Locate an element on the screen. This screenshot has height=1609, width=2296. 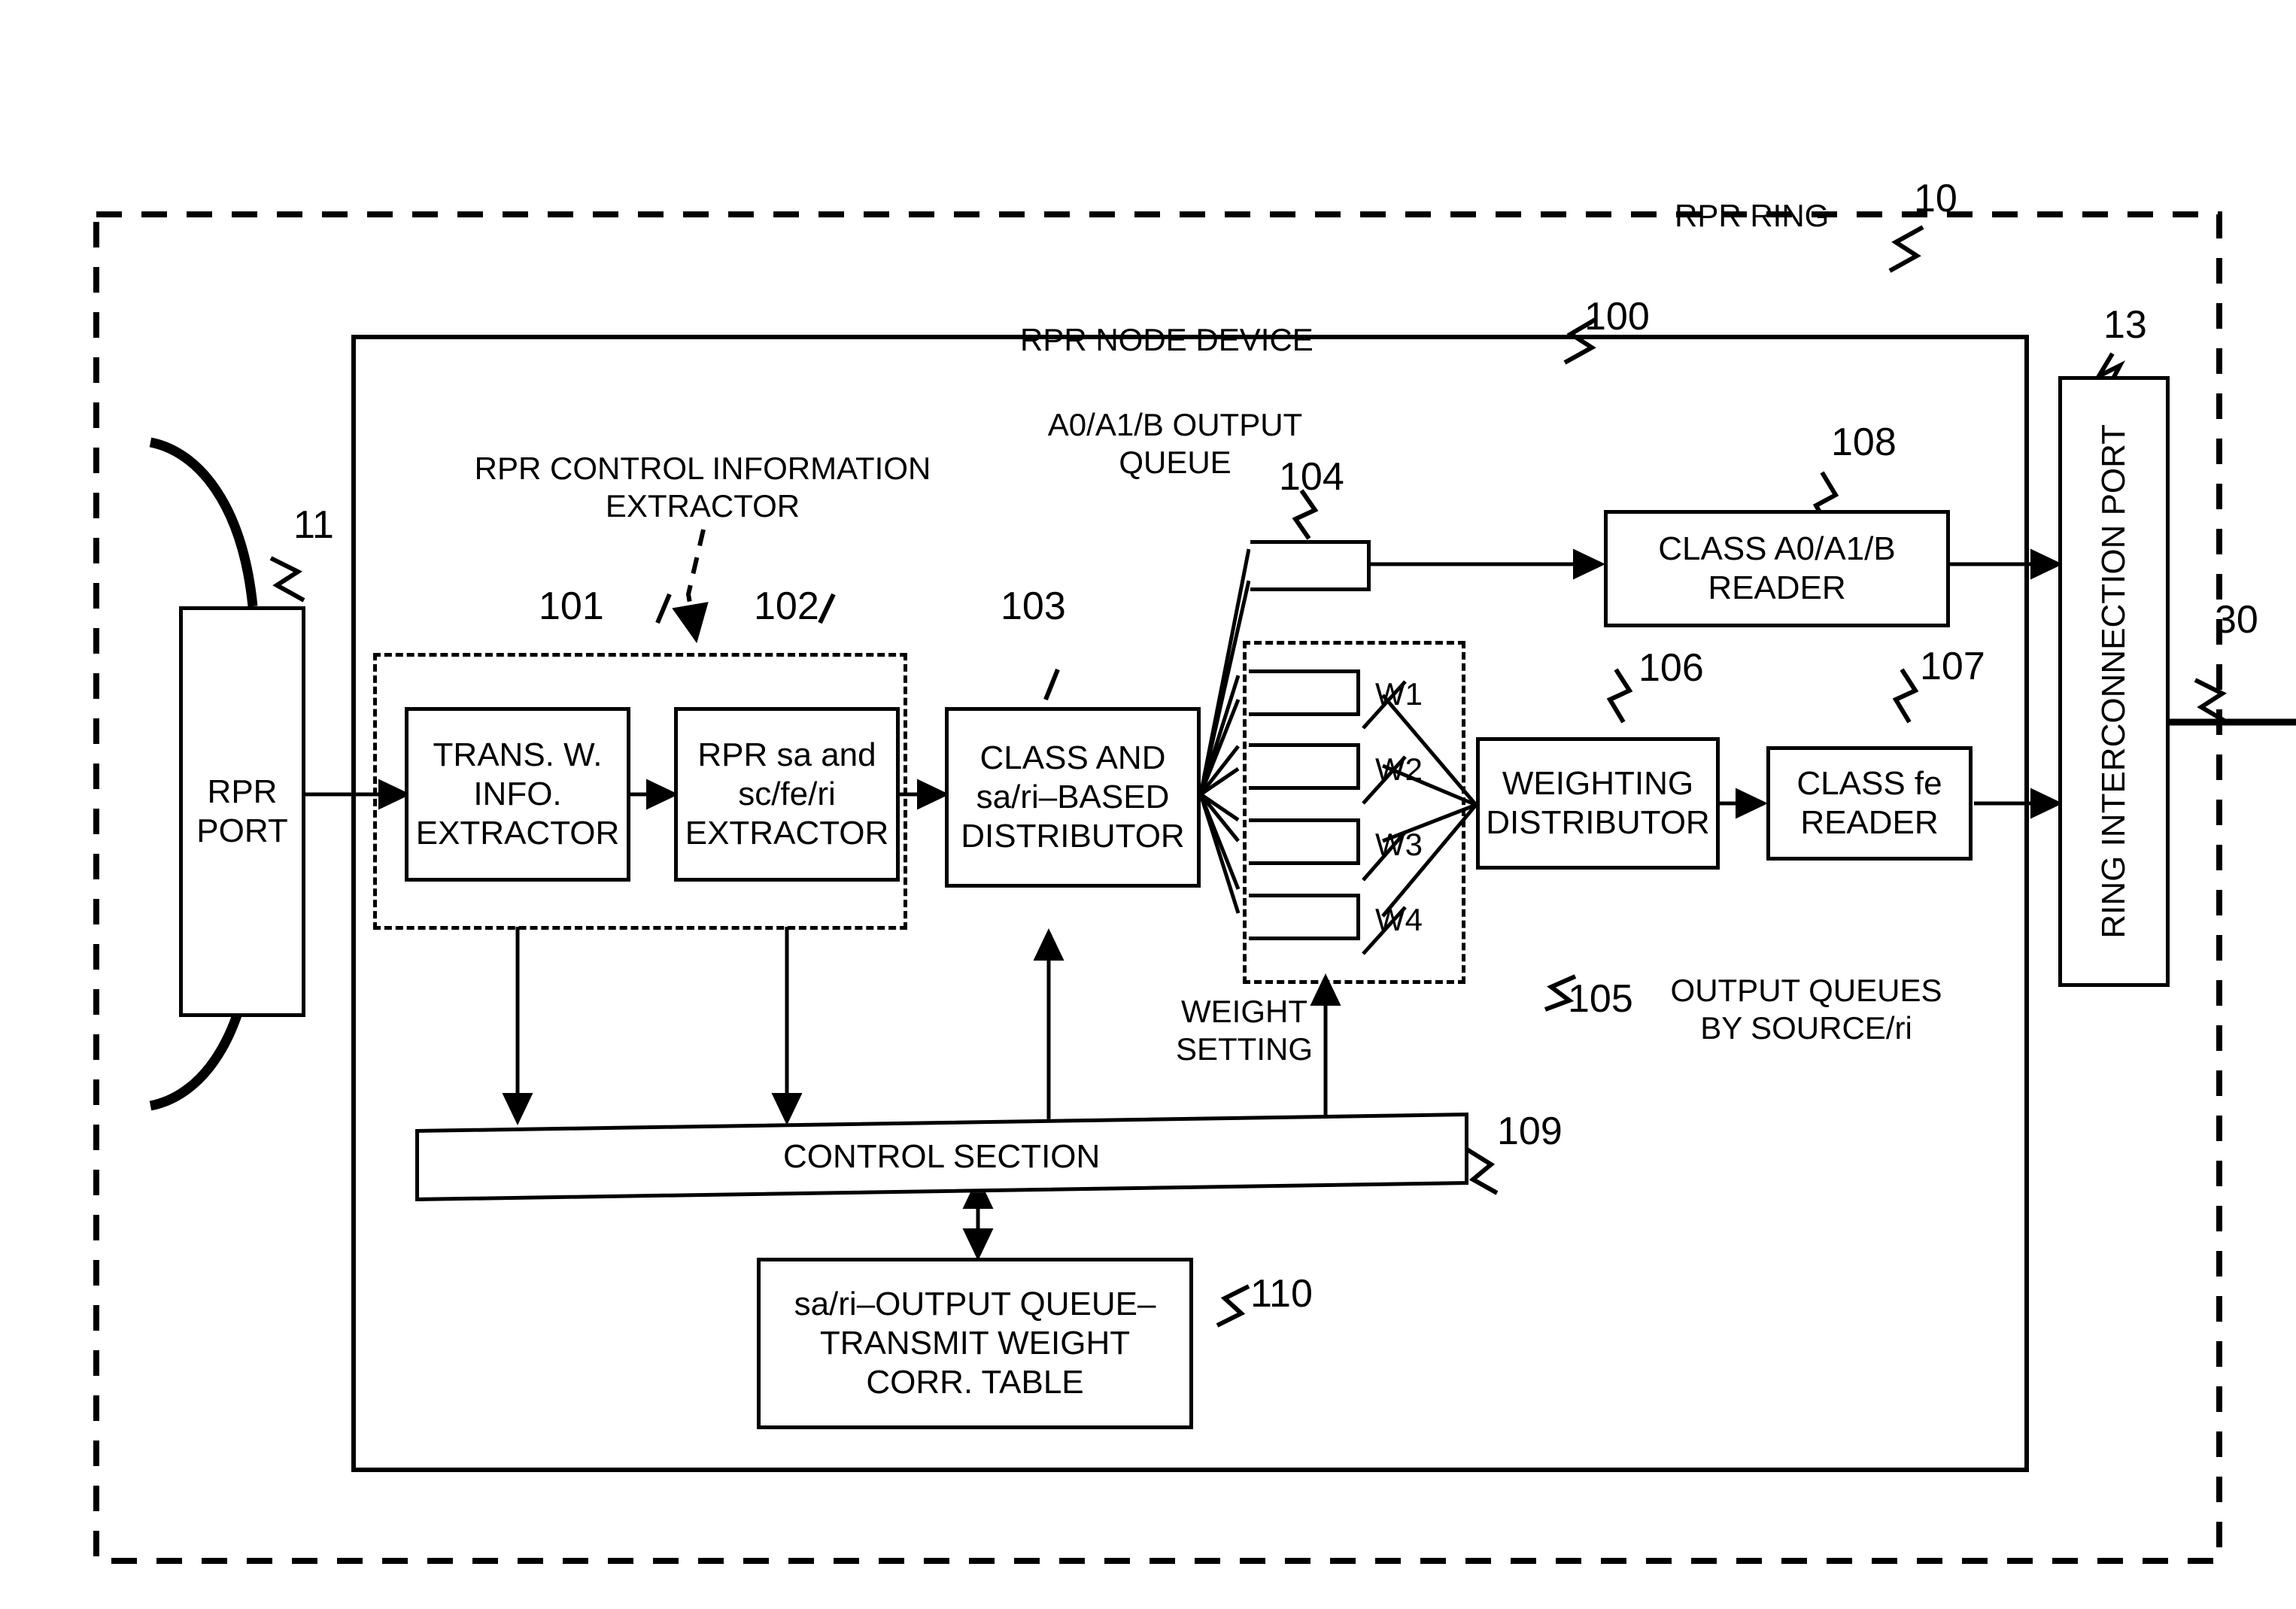
ref-102: 102 is located at coordinates (787, 606).